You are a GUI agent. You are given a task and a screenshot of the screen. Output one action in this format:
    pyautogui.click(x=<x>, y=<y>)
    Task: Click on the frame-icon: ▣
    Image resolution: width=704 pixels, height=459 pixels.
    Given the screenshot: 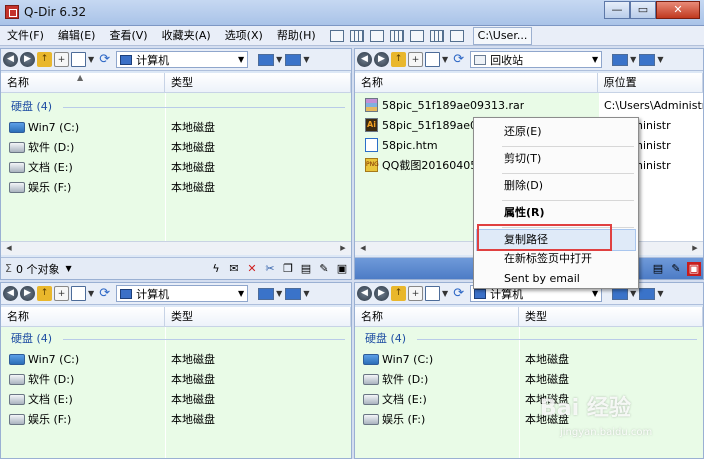 What is the action you would take?
    pyautogui.click(x=342, y=269)
    